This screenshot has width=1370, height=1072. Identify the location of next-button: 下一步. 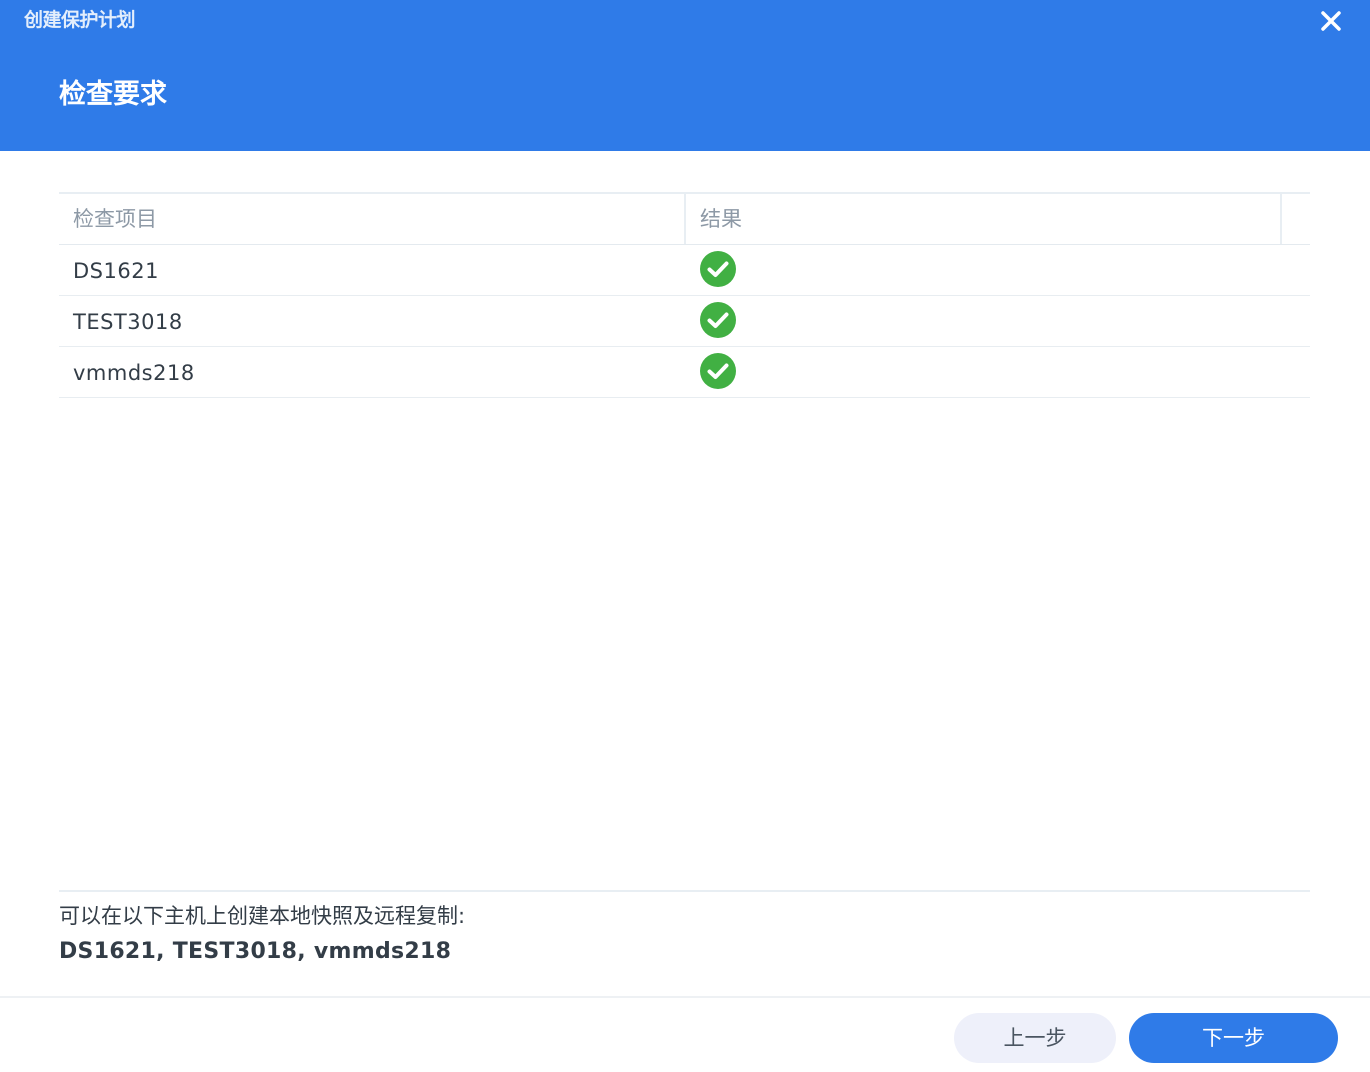
(1233, 1038).